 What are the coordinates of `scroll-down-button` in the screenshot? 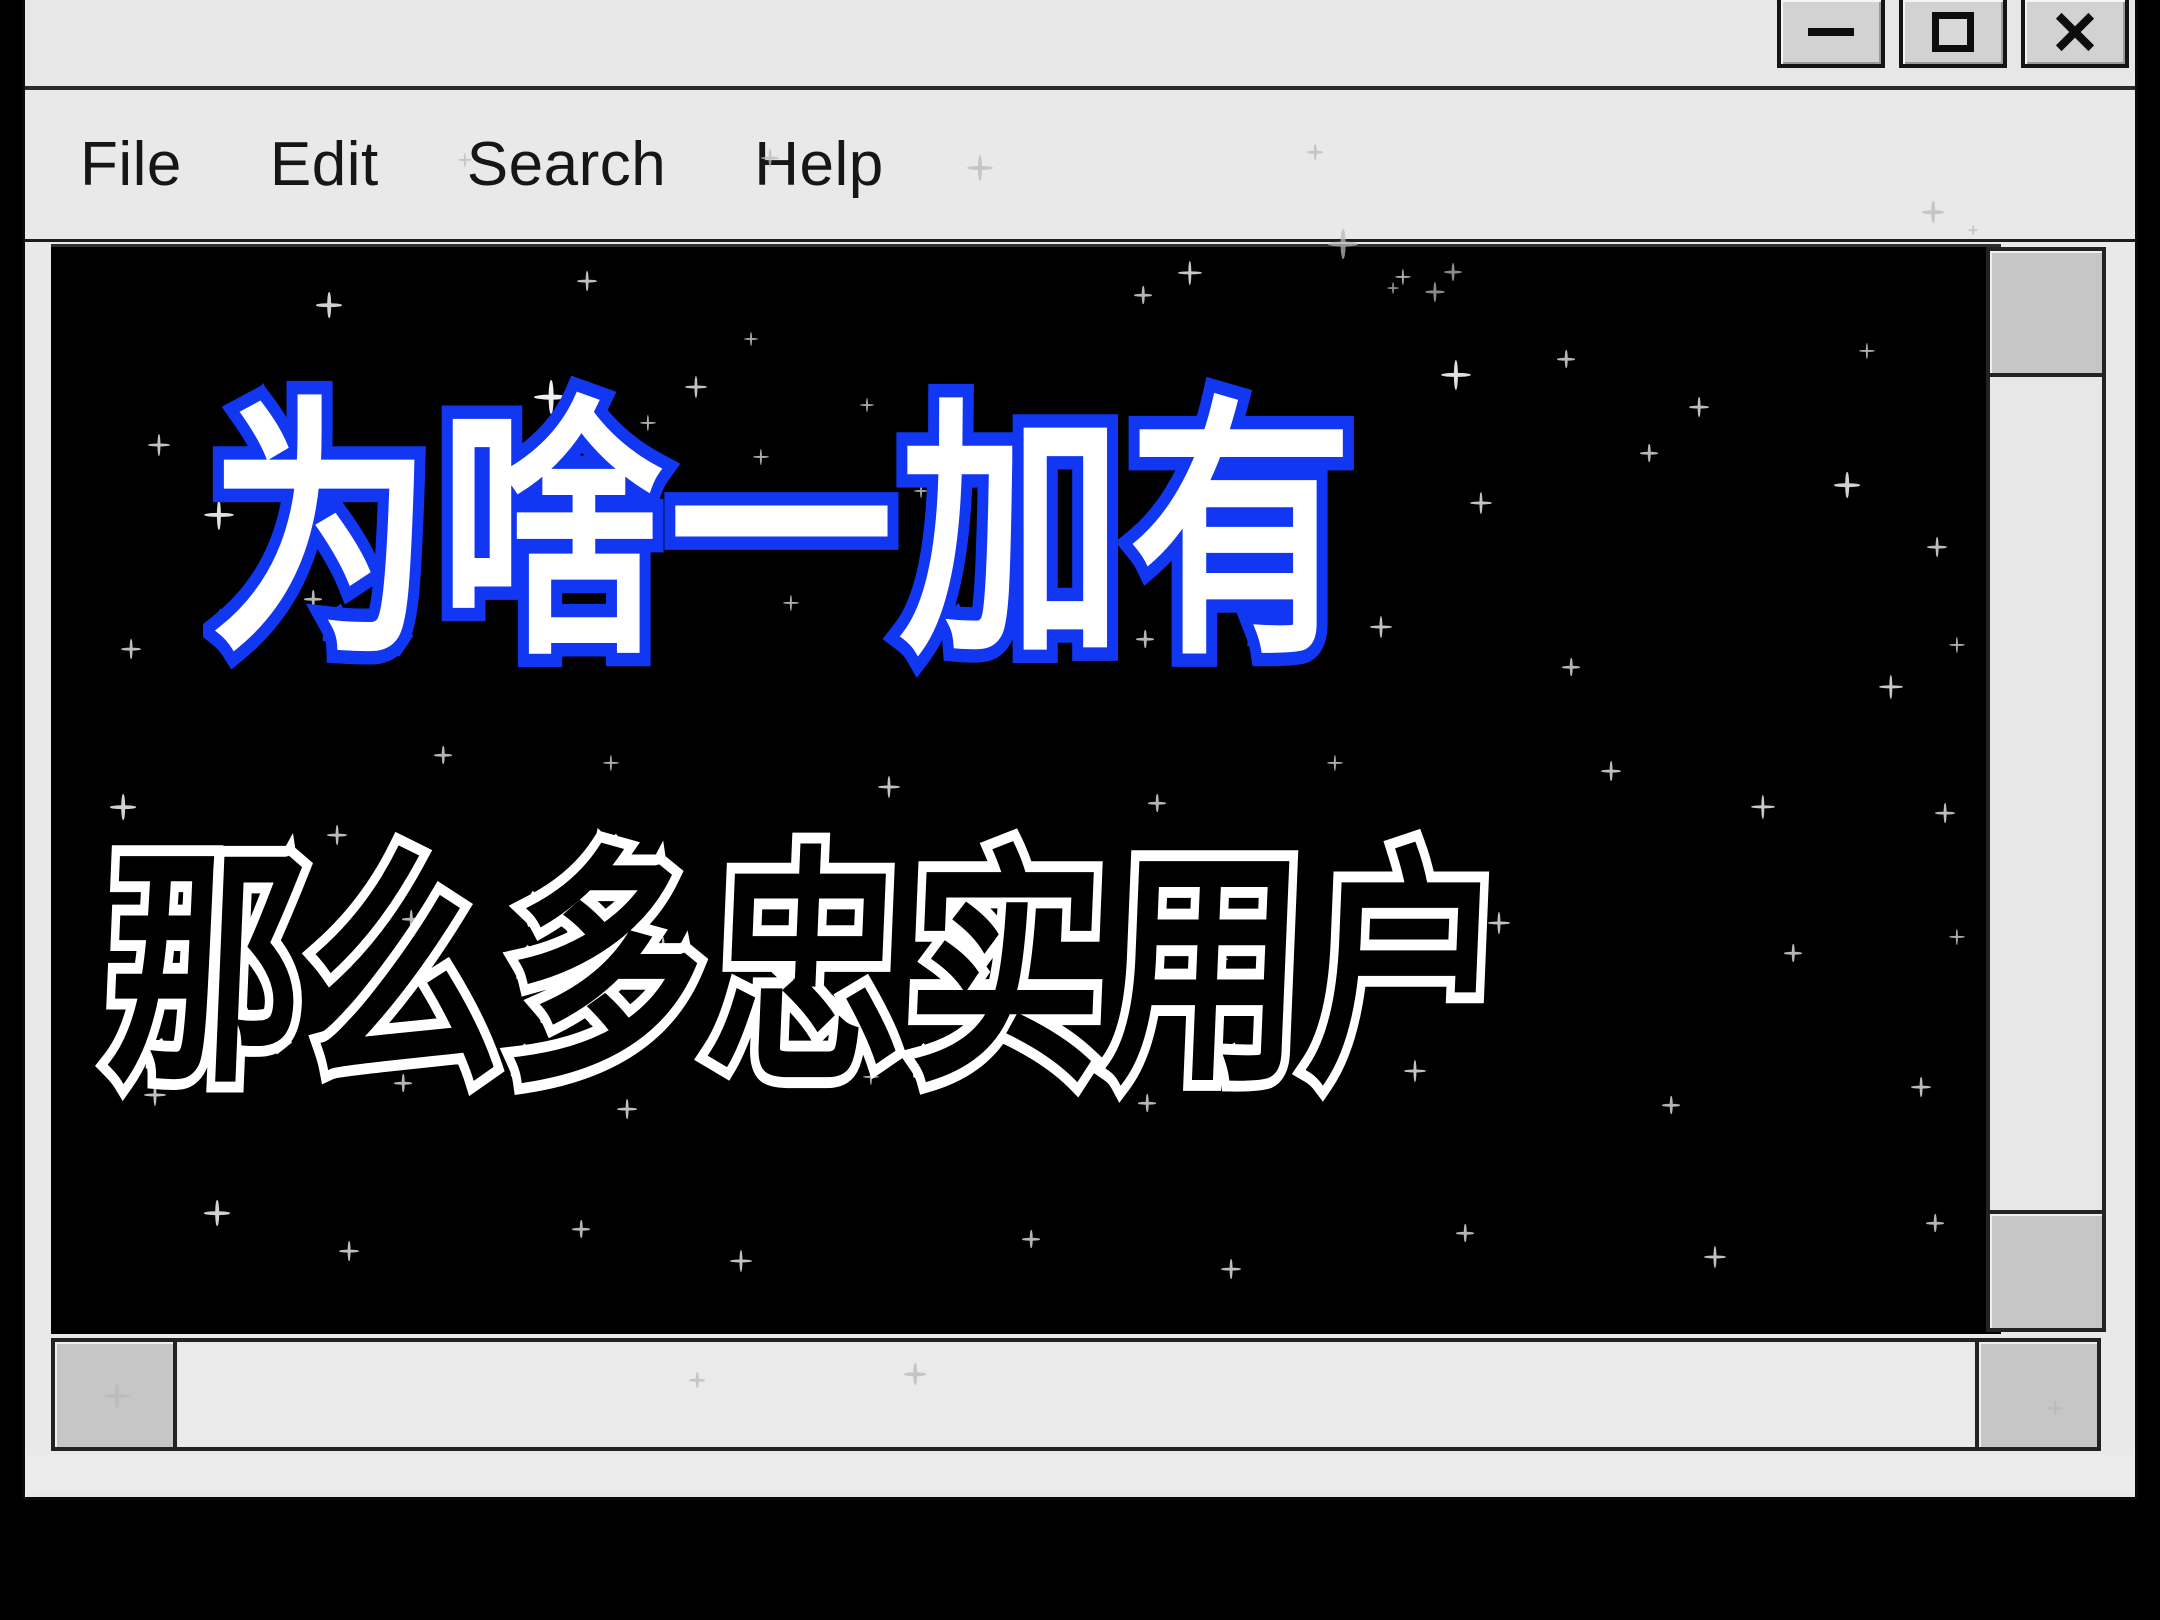 It's located at (2046, 1269).